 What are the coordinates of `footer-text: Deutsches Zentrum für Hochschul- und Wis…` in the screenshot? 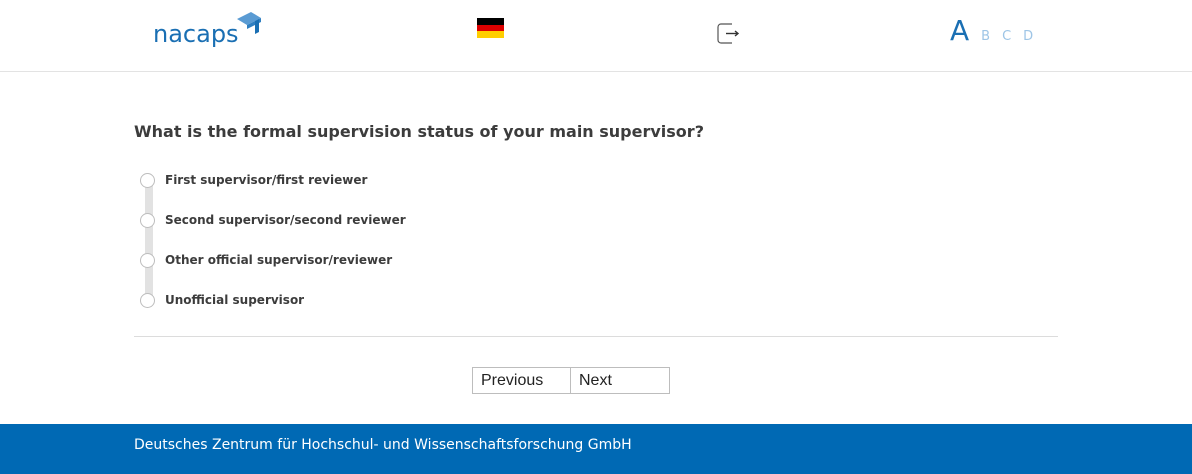 It's located at (383, 445).